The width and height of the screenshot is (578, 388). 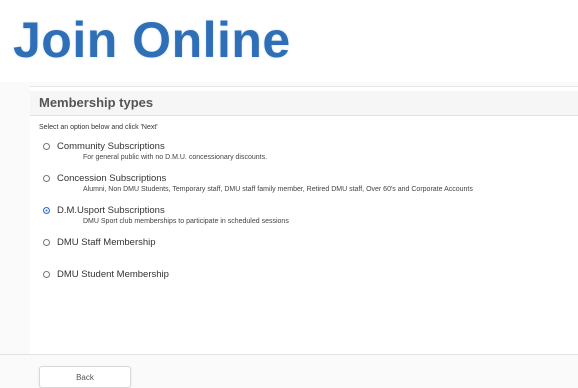 I want to click on radio-dmusport-subscriptions, so click(x=46, y=210).